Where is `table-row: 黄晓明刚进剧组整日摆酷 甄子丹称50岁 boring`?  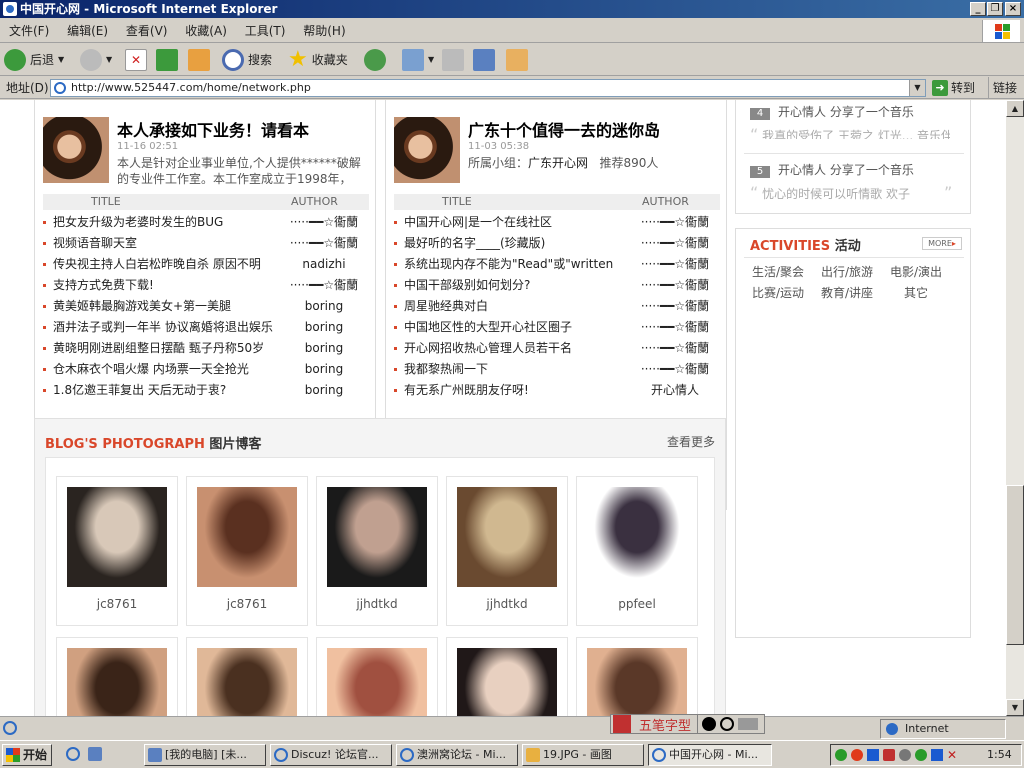 table-row: 黄晓明刚进剧组整日摆酷 甄子丹称50岁 boring is located at coordinates (206, 348).